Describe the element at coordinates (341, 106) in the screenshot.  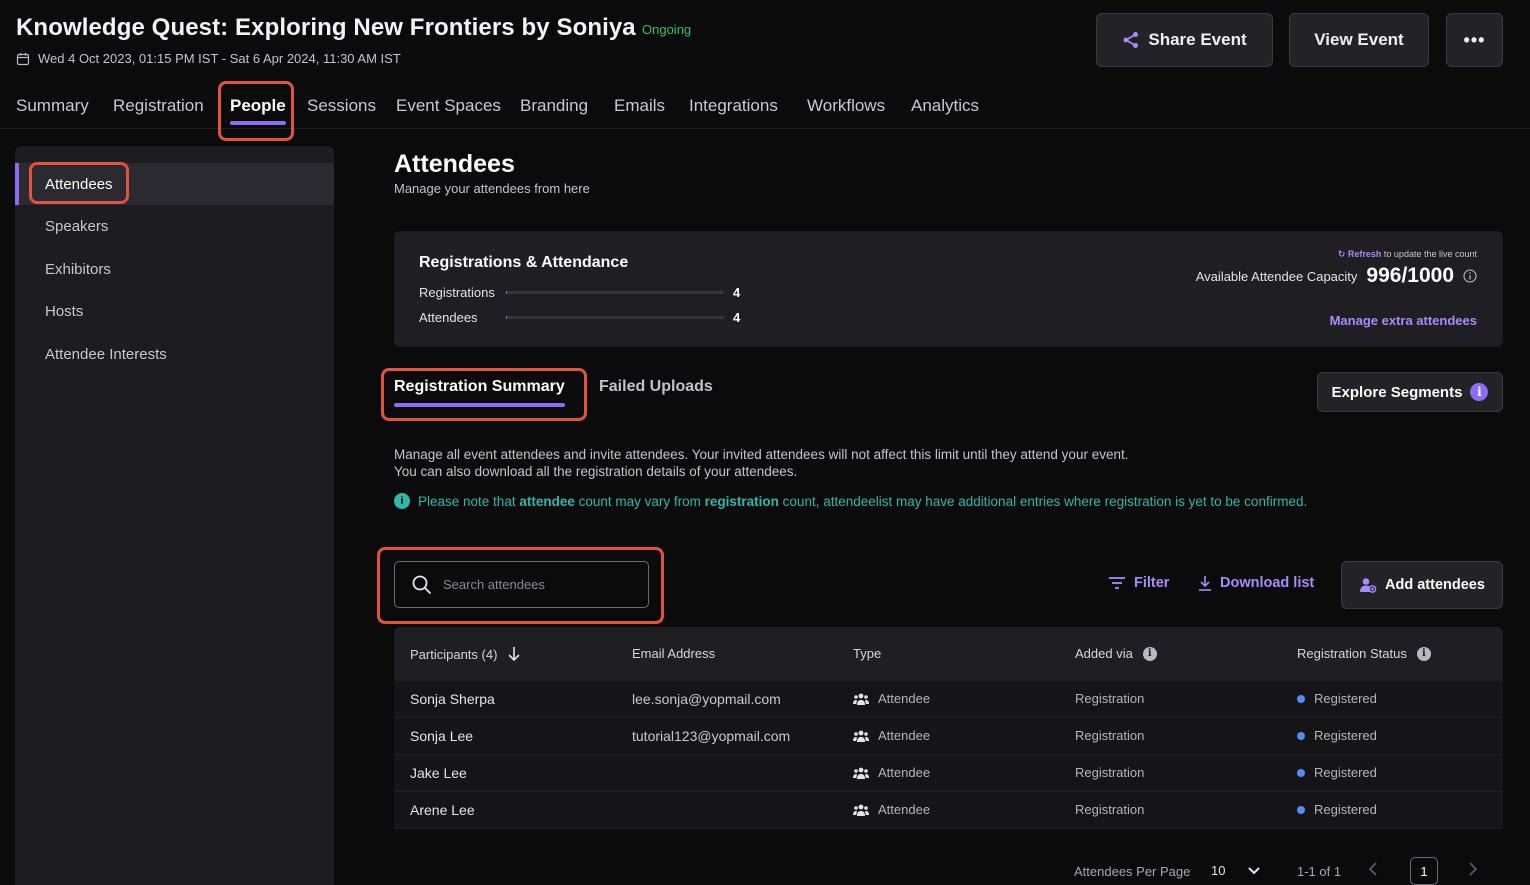
I see `tab-sessions: Sessions` at that location.